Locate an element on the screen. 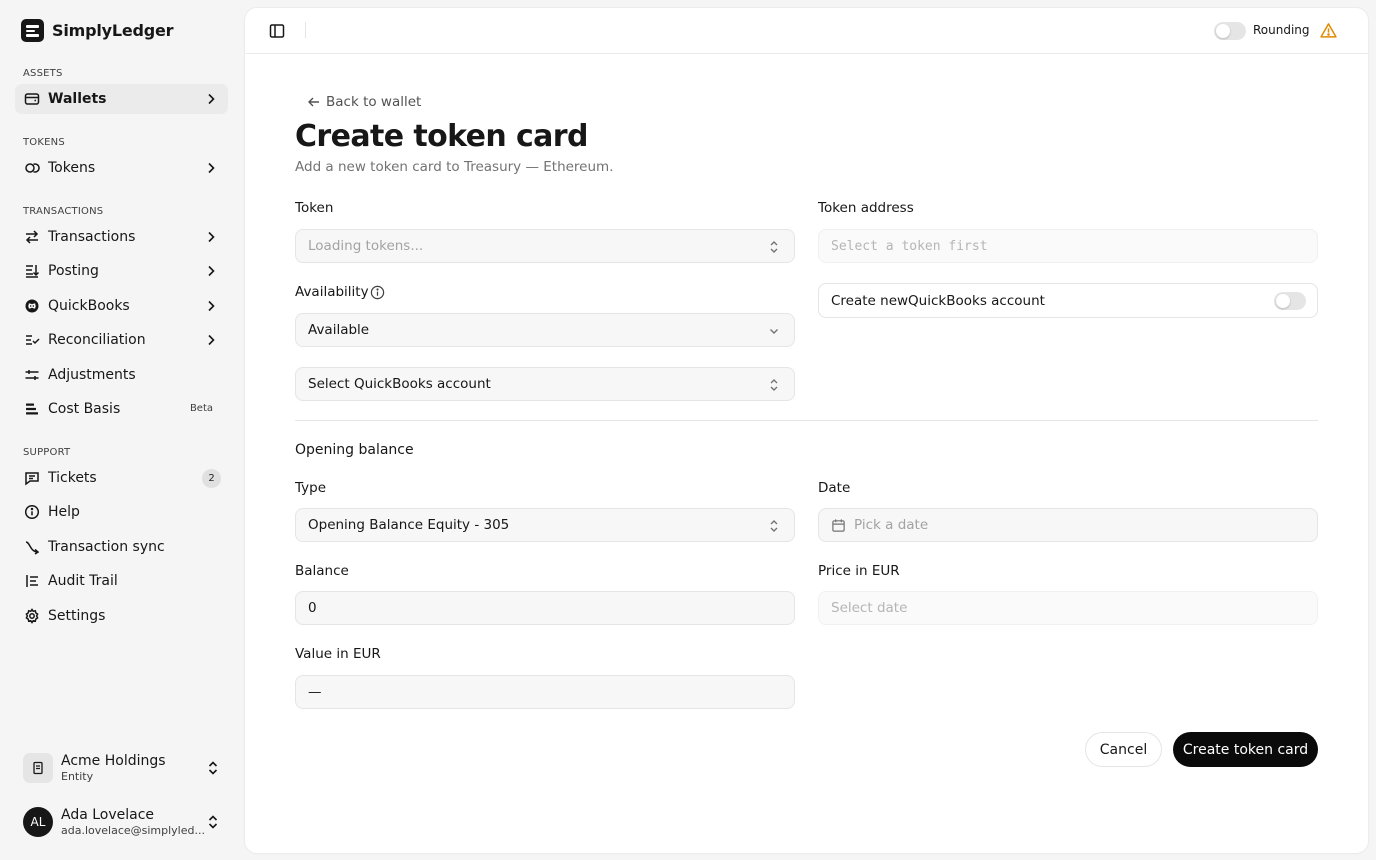 The image size is (1376, 860). type-select: Opening Balance Equity - 305 is located at coordinates (545, 525).